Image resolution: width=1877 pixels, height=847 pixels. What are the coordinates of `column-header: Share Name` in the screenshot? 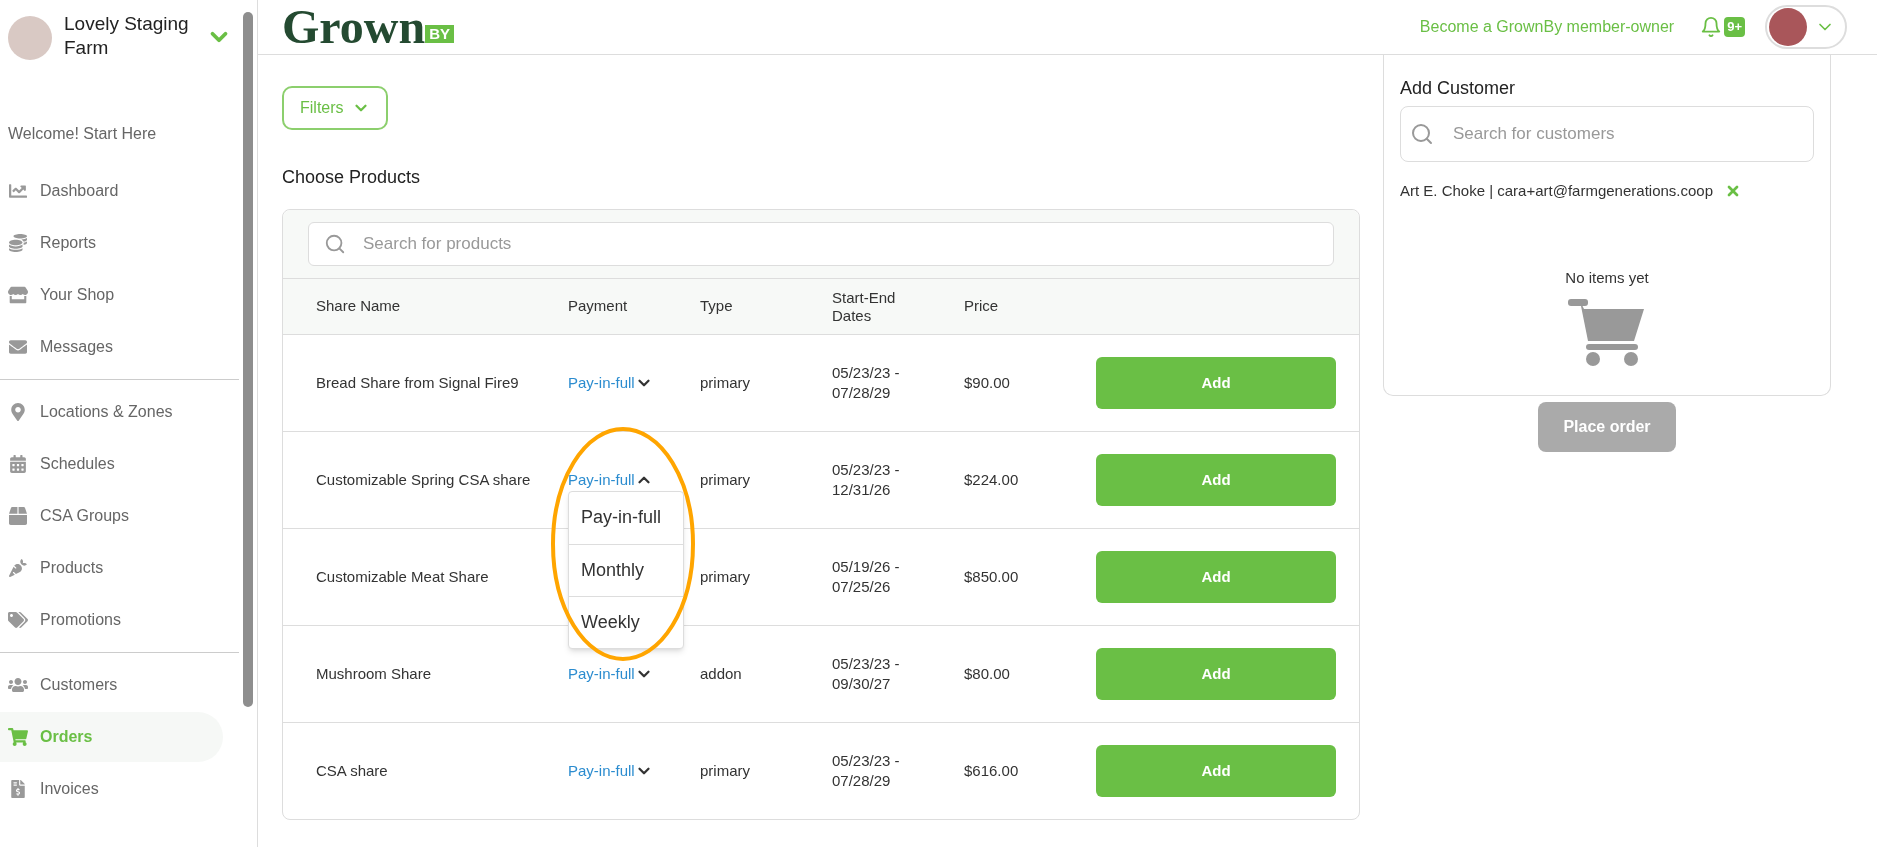 It's located at (359, 306).